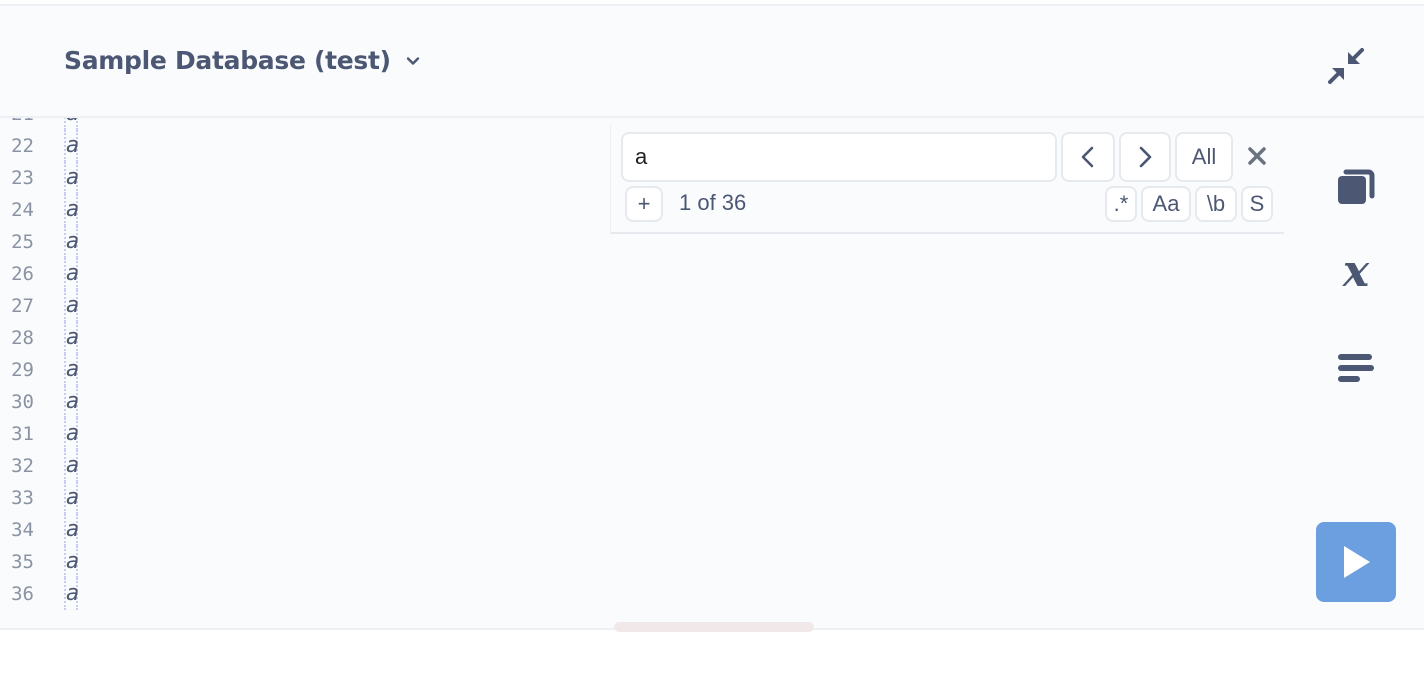  I want to click on regex-label: .*, so click(1121, 203).